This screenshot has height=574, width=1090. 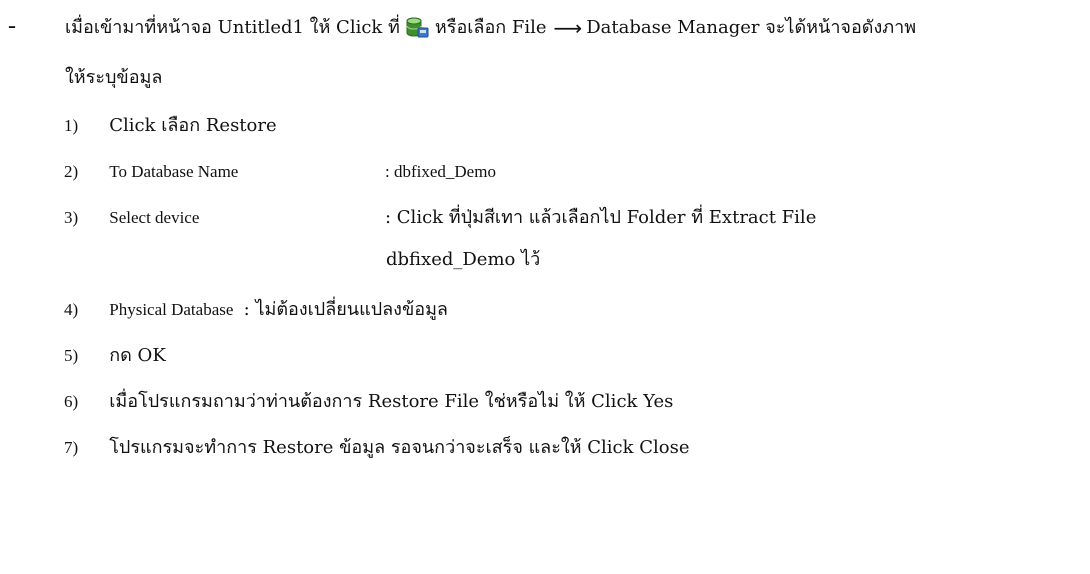 What do you see at coordinates (568, 28) in the screenshot?
I see `arrow-icon: ⟶` at bounding box center [568, 28].